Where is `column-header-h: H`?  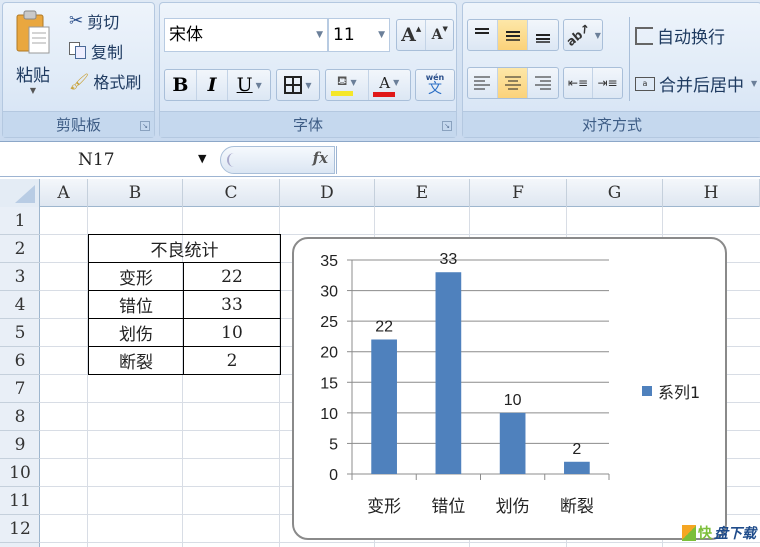
column-header-h: H is located at coordinates (711, 193).